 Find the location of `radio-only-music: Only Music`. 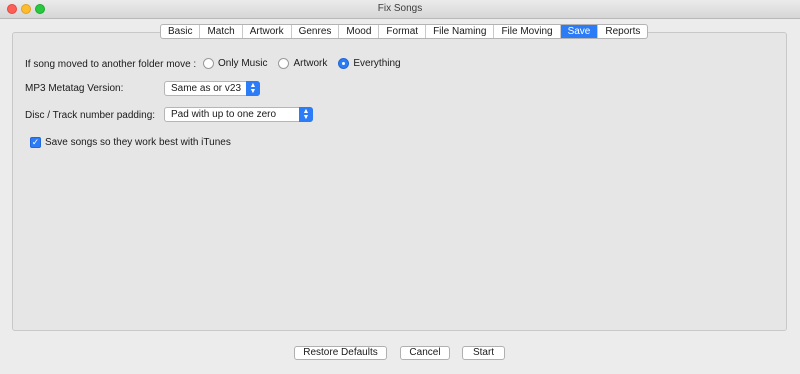

radio-only-music: Only Music is located at coordinates (235, 63).